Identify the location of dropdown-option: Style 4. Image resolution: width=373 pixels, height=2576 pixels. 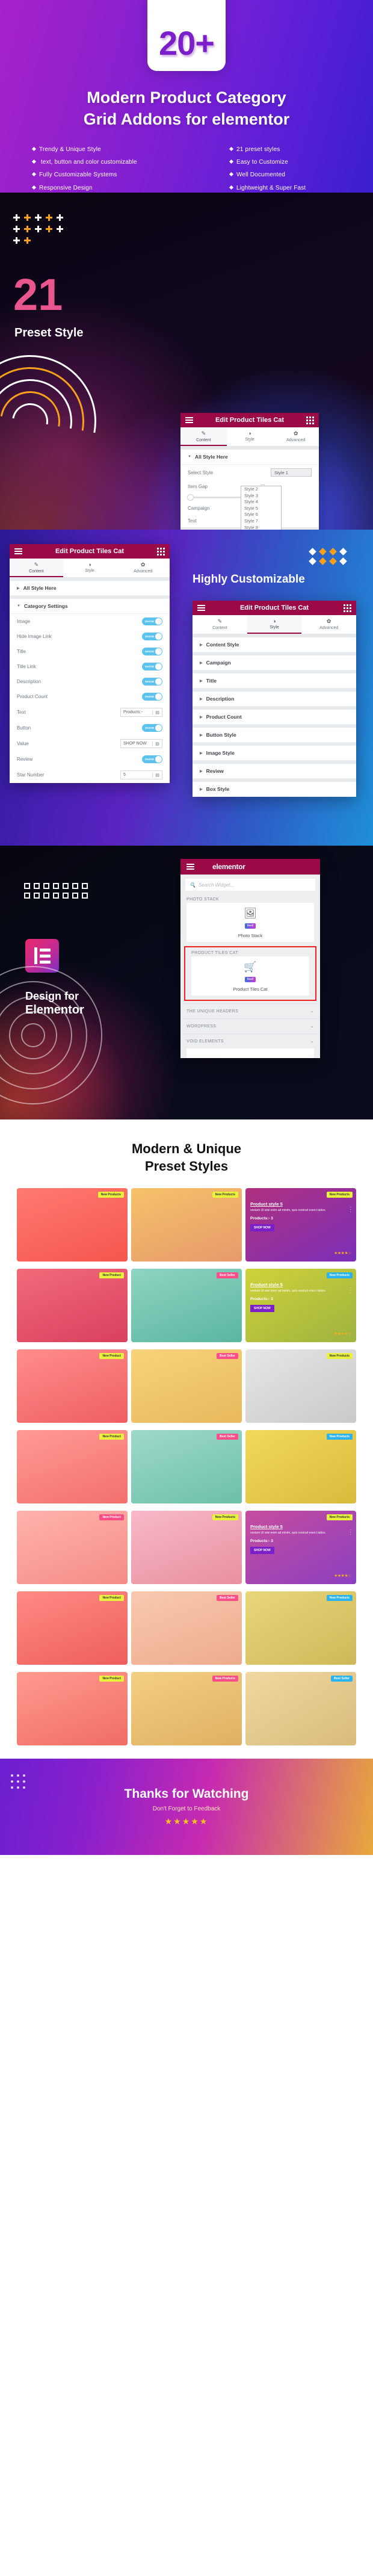
(261, 502).